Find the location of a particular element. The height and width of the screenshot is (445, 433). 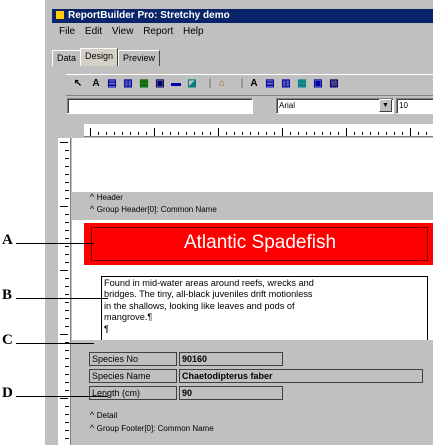

tab-preview: Preview is located at coordinates (139, 58).